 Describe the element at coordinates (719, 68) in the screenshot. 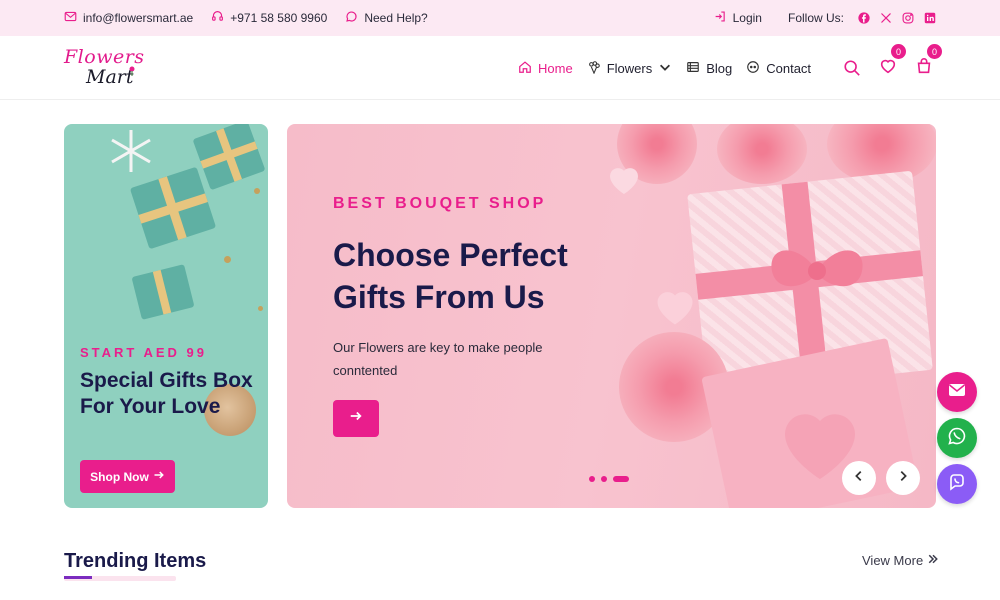

I see `nav-blog-label: Blog` at that location.